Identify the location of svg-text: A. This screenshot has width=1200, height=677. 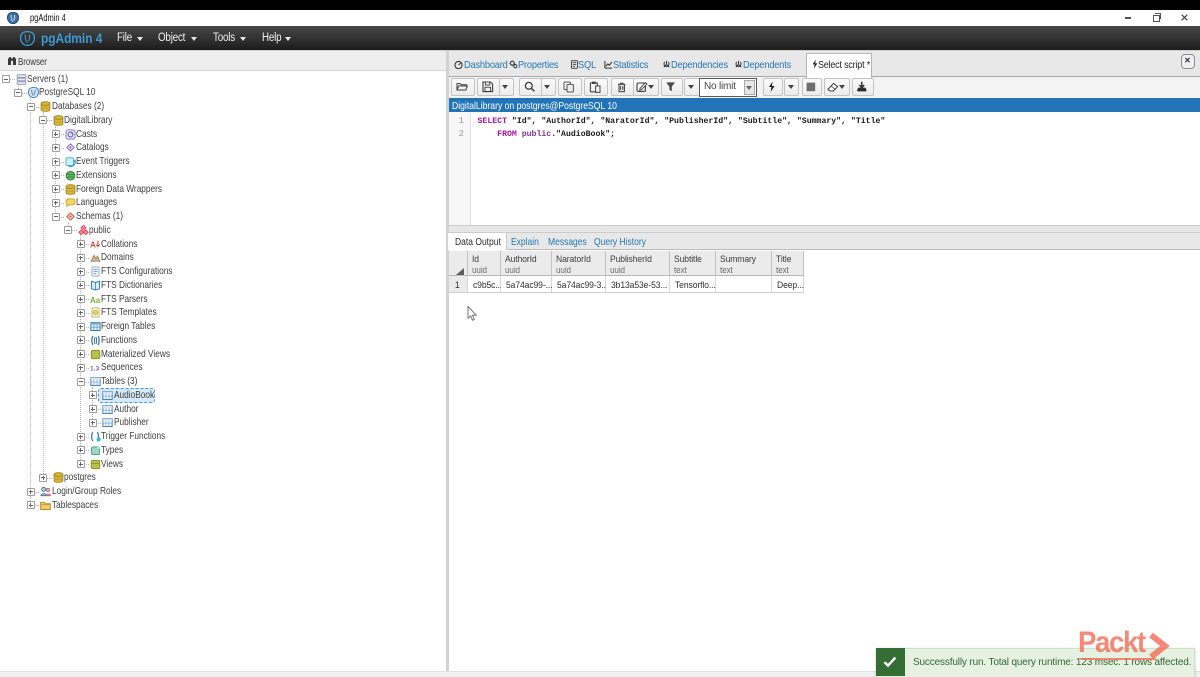
(93, 244).